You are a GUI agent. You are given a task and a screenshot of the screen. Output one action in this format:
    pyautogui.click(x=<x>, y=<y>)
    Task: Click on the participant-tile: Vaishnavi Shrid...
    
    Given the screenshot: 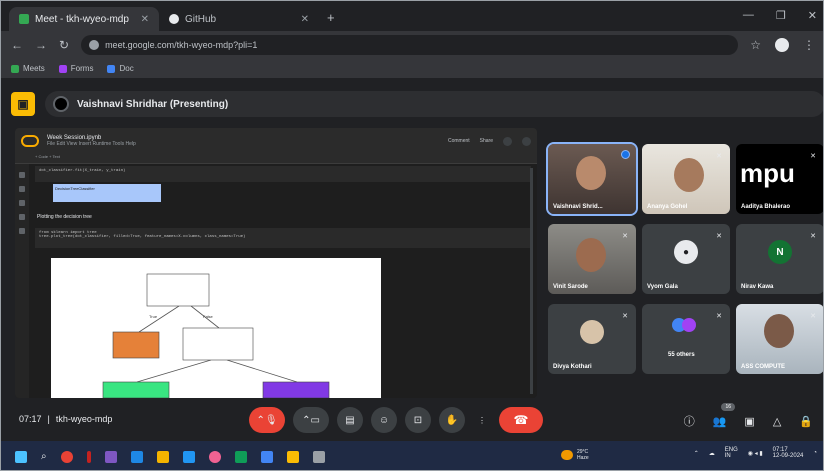 What is the action you would take?
    pyautogui.click(x=592, y=179)
    